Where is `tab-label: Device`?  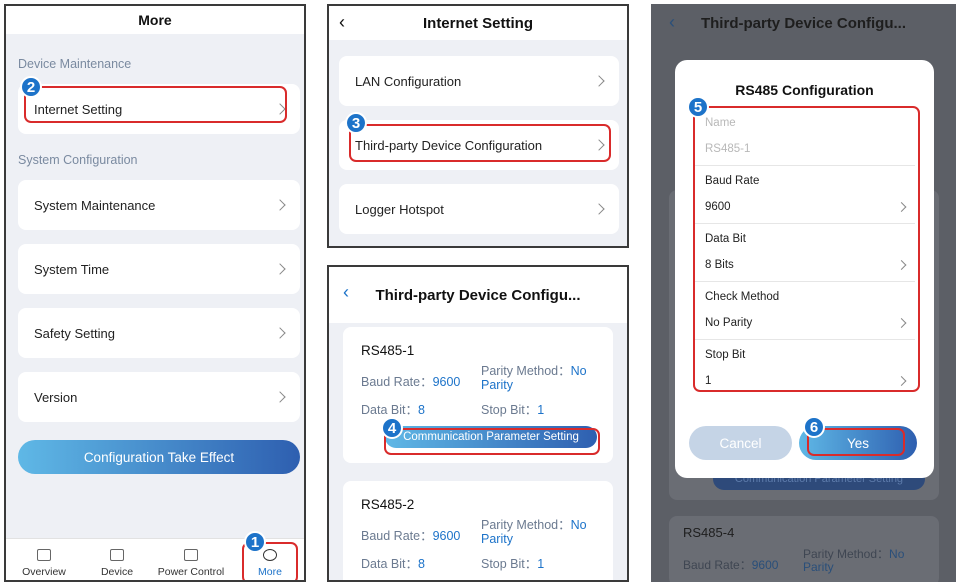
tab-label: Device is located at coordinates (117, 572).